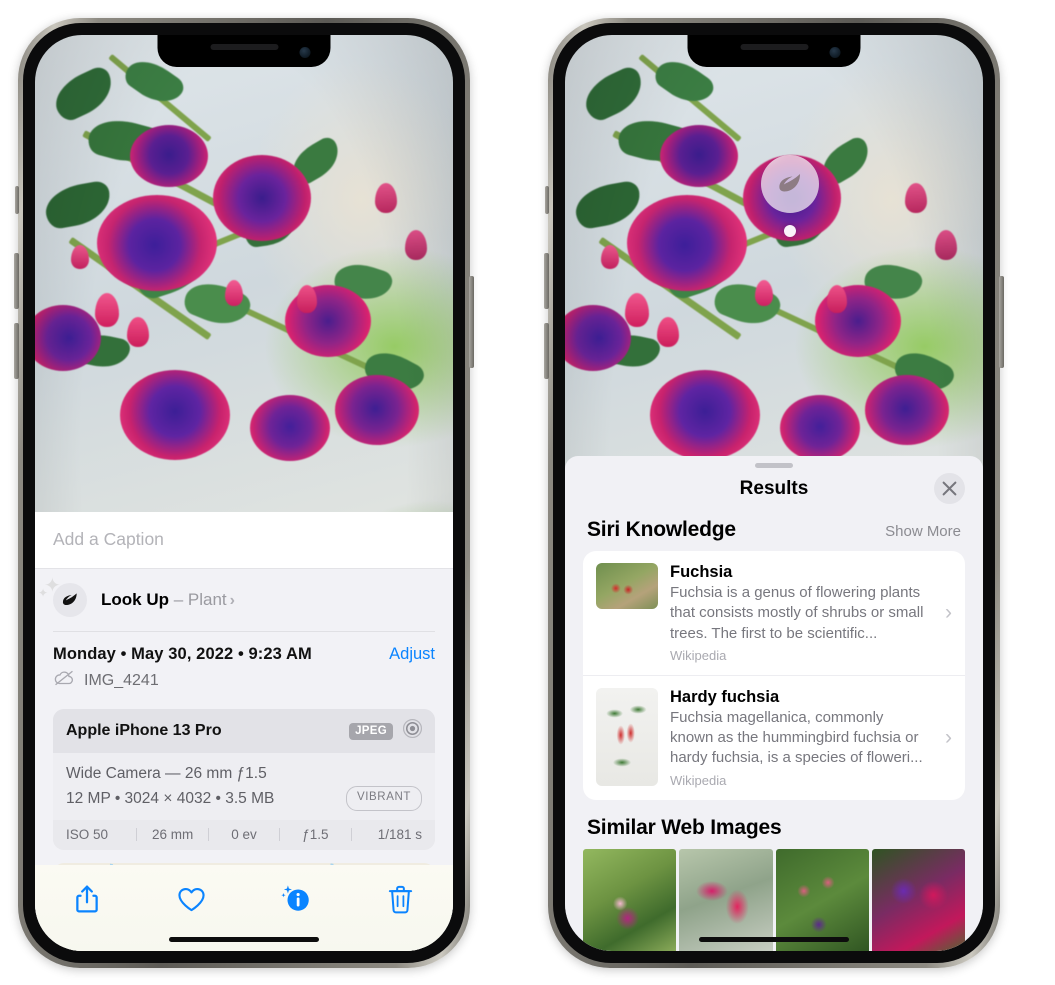 This screenshot has width=1055, height=985. Describe the element at coordinates (412, 654) in the screenshot. I see `adjust-button: Adjust` at that location.